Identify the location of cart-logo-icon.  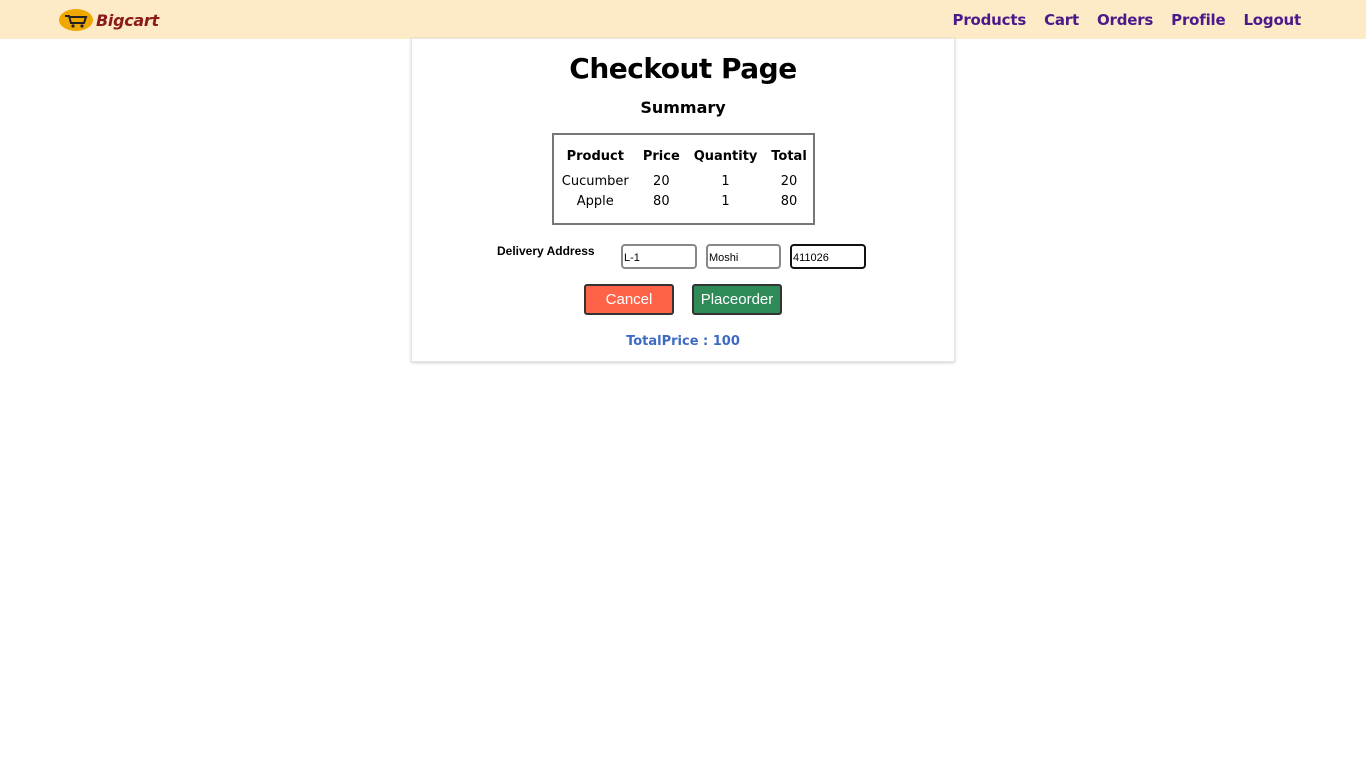
(76, 20).